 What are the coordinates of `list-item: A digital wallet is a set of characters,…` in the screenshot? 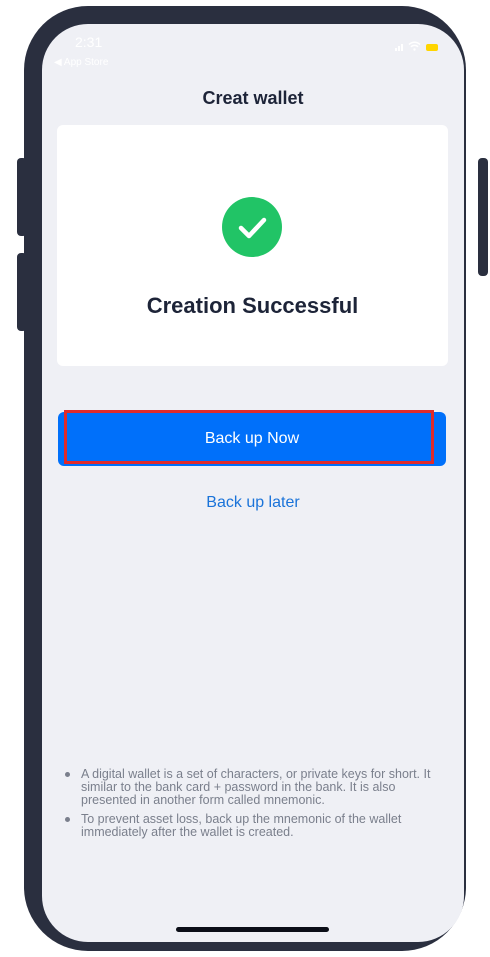 It's located at (253, 787).